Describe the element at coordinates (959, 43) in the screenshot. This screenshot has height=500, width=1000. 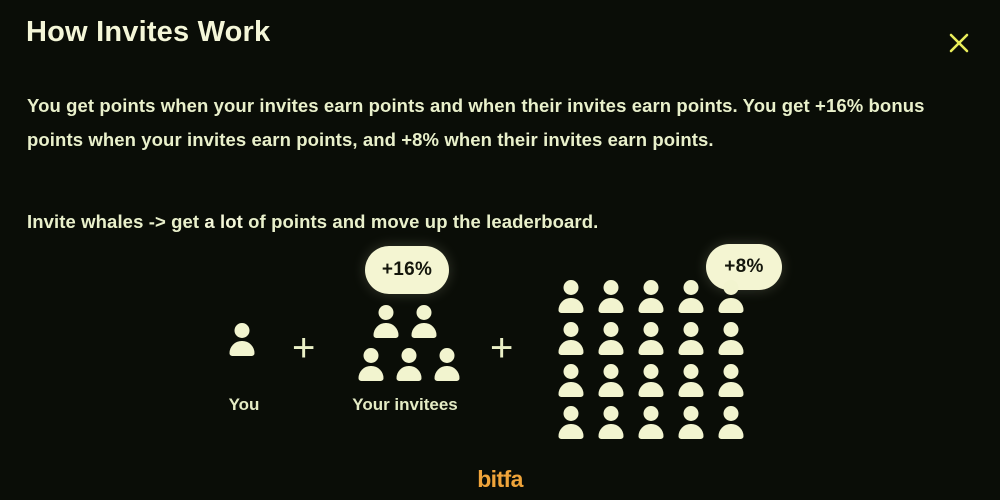
I see `close-icon` at that location.